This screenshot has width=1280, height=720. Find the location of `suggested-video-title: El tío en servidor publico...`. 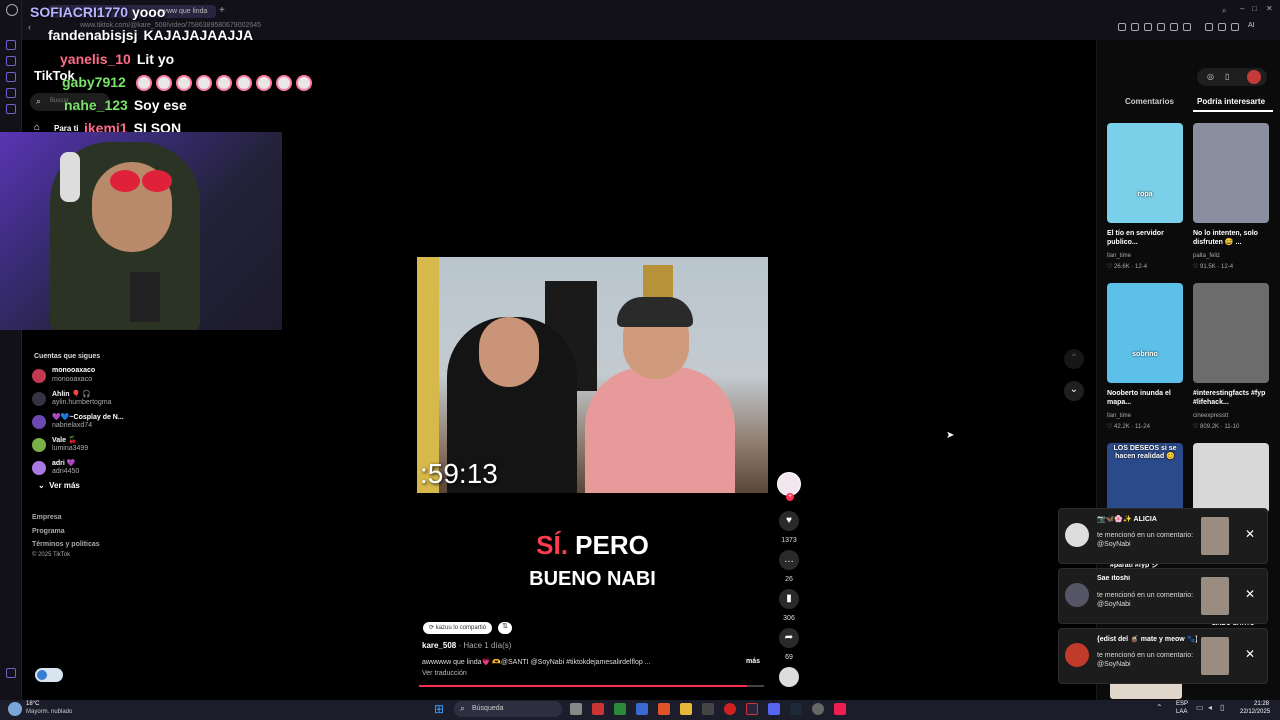

suggested-video-title: El tío en servidor publico... is located at coordinates (1147, 238).